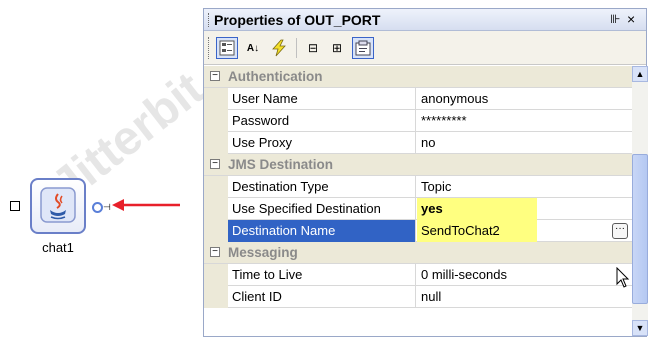 This screenshot has width=649, height=339. I want to click on chat-node, so click(58, 206).